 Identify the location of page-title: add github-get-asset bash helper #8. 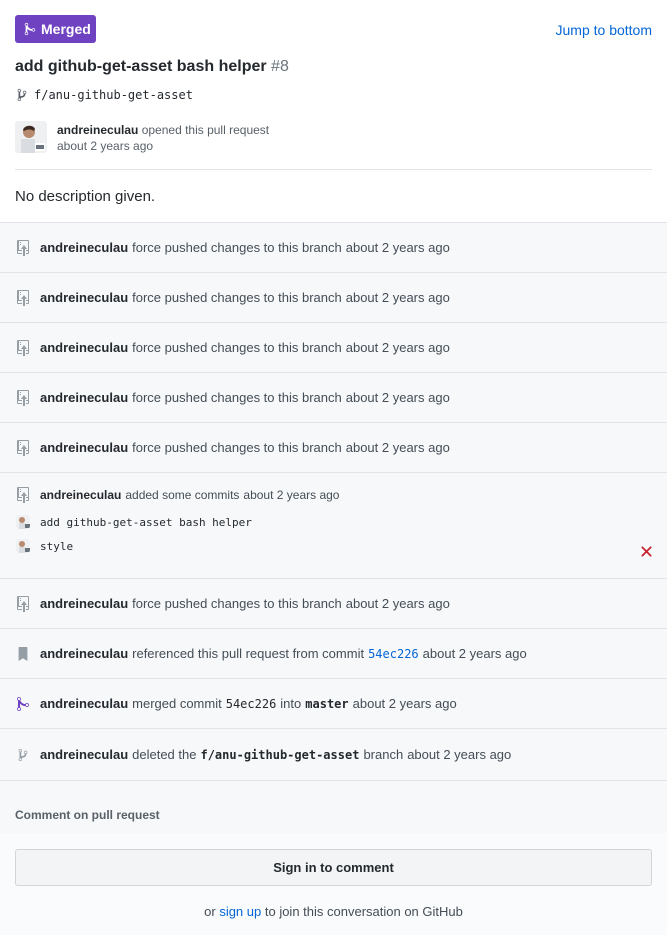
(152, 67).